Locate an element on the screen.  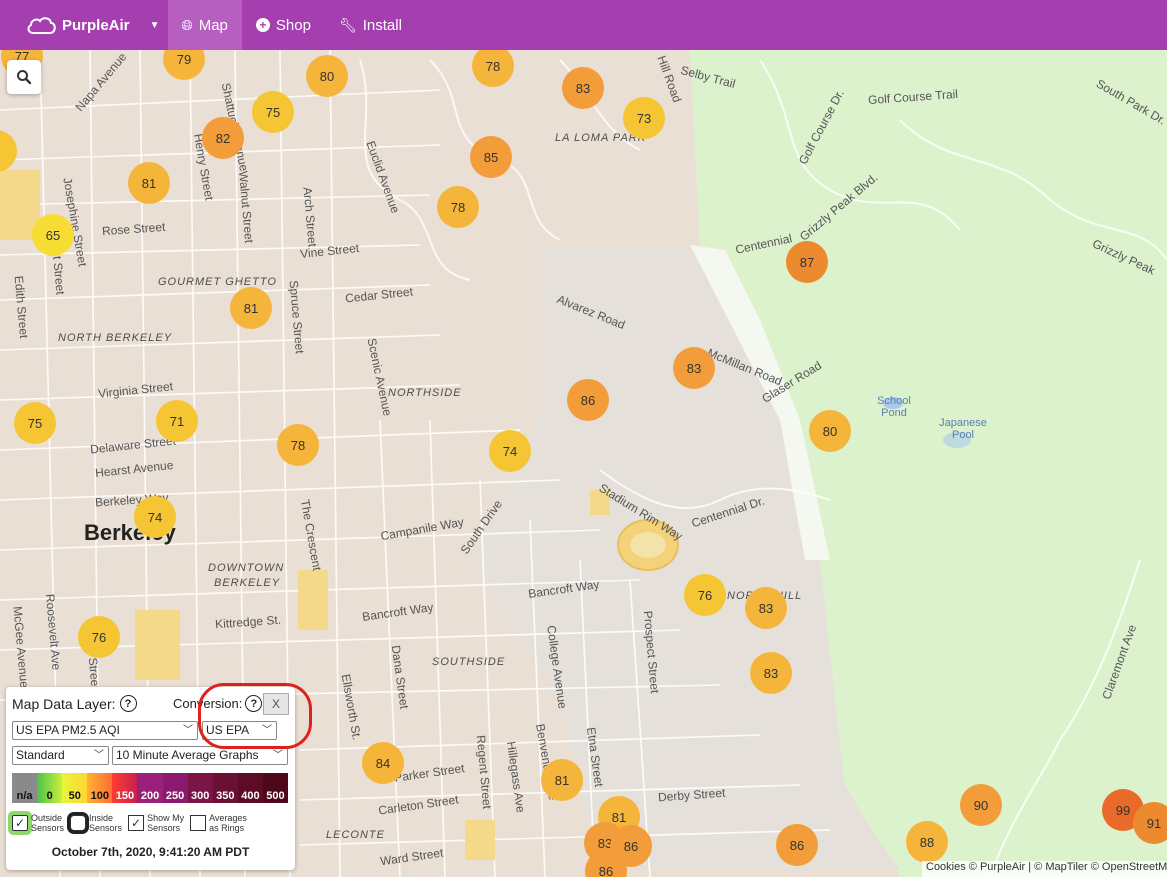
sensor-marker: 73 is located at coordinates (644, 118).